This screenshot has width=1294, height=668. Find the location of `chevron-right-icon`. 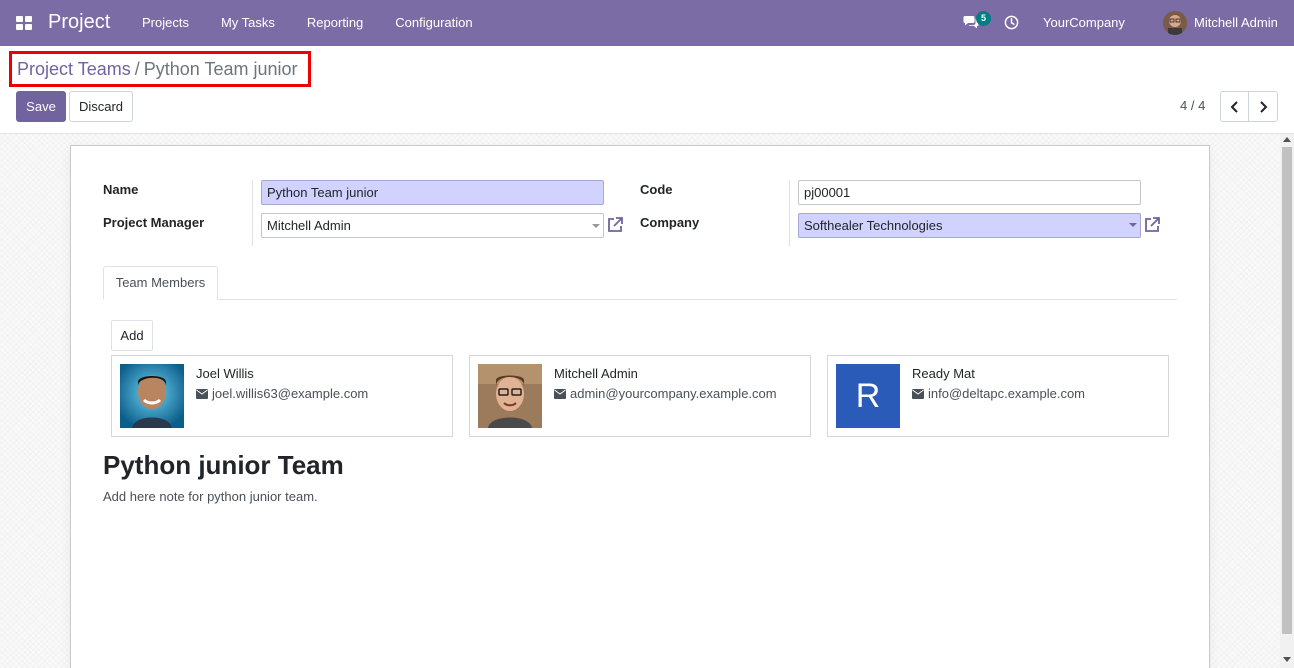

chevron-right-icon is located at coordinates (1264, 106).